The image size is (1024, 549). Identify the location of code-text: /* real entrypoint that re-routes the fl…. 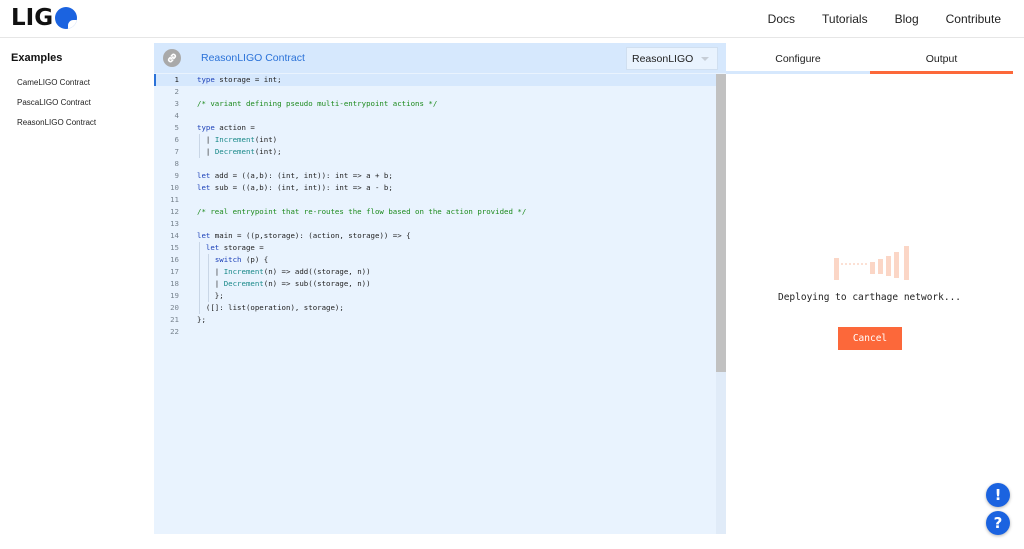
(362, 211).